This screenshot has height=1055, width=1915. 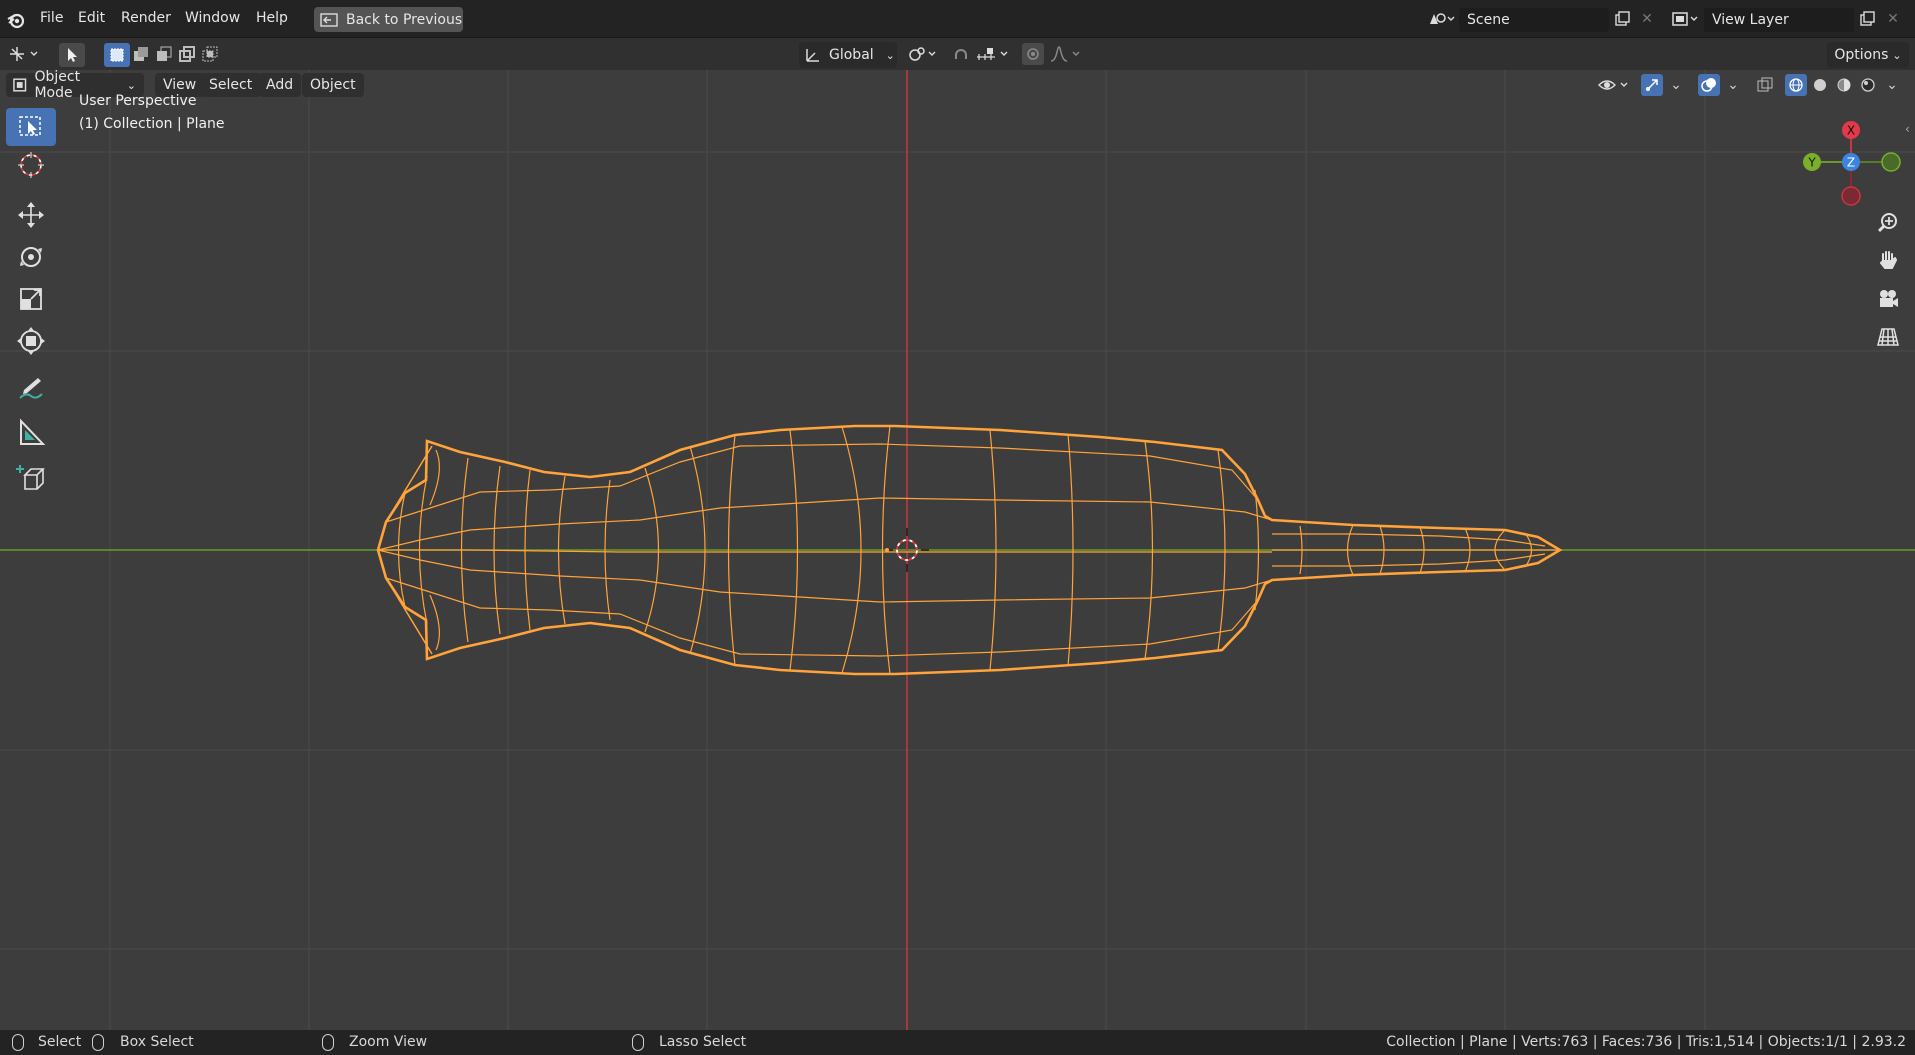 I want to click on select-box-icon, so click(x=30, y=126).